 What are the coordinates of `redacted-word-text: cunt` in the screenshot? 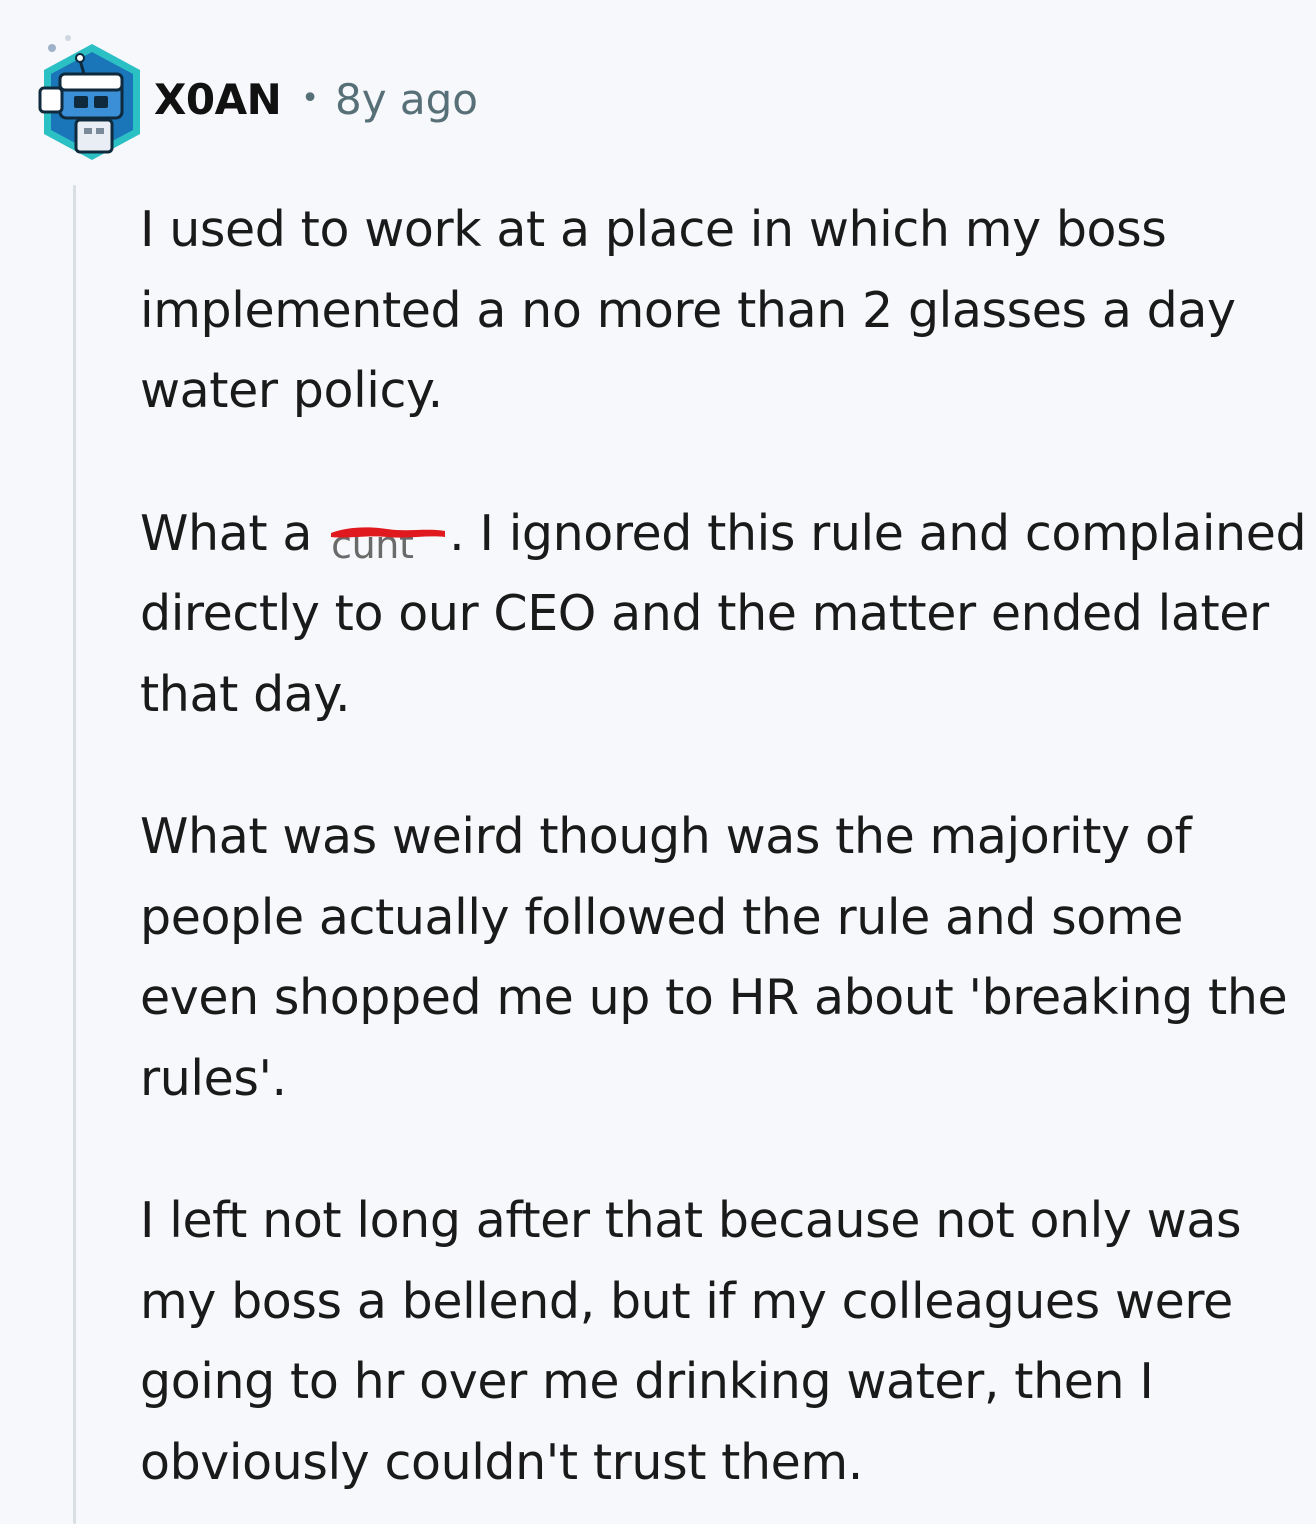 It's located at (372, 544).